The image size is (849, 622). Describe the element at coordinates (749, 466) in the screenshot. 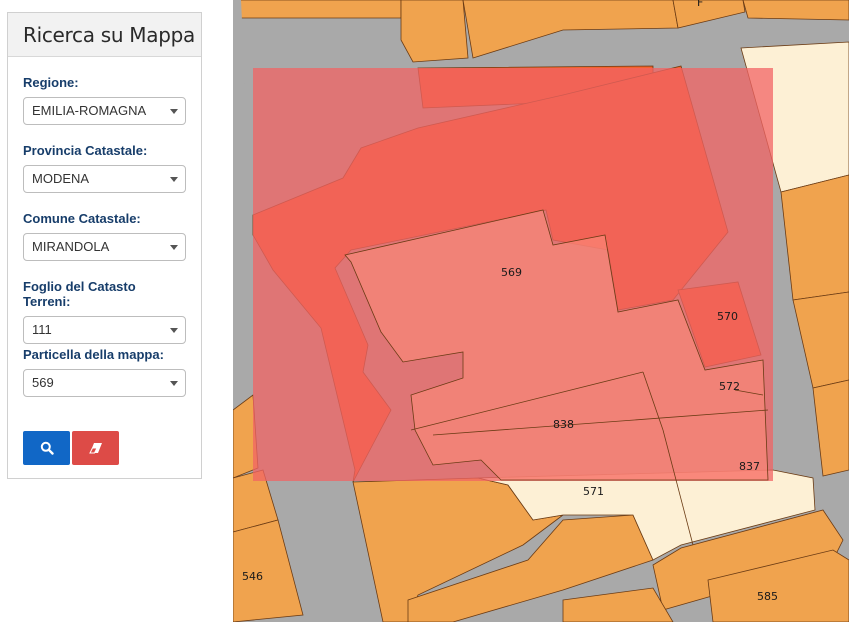

I see `parcel-label-837: 837` at that location.